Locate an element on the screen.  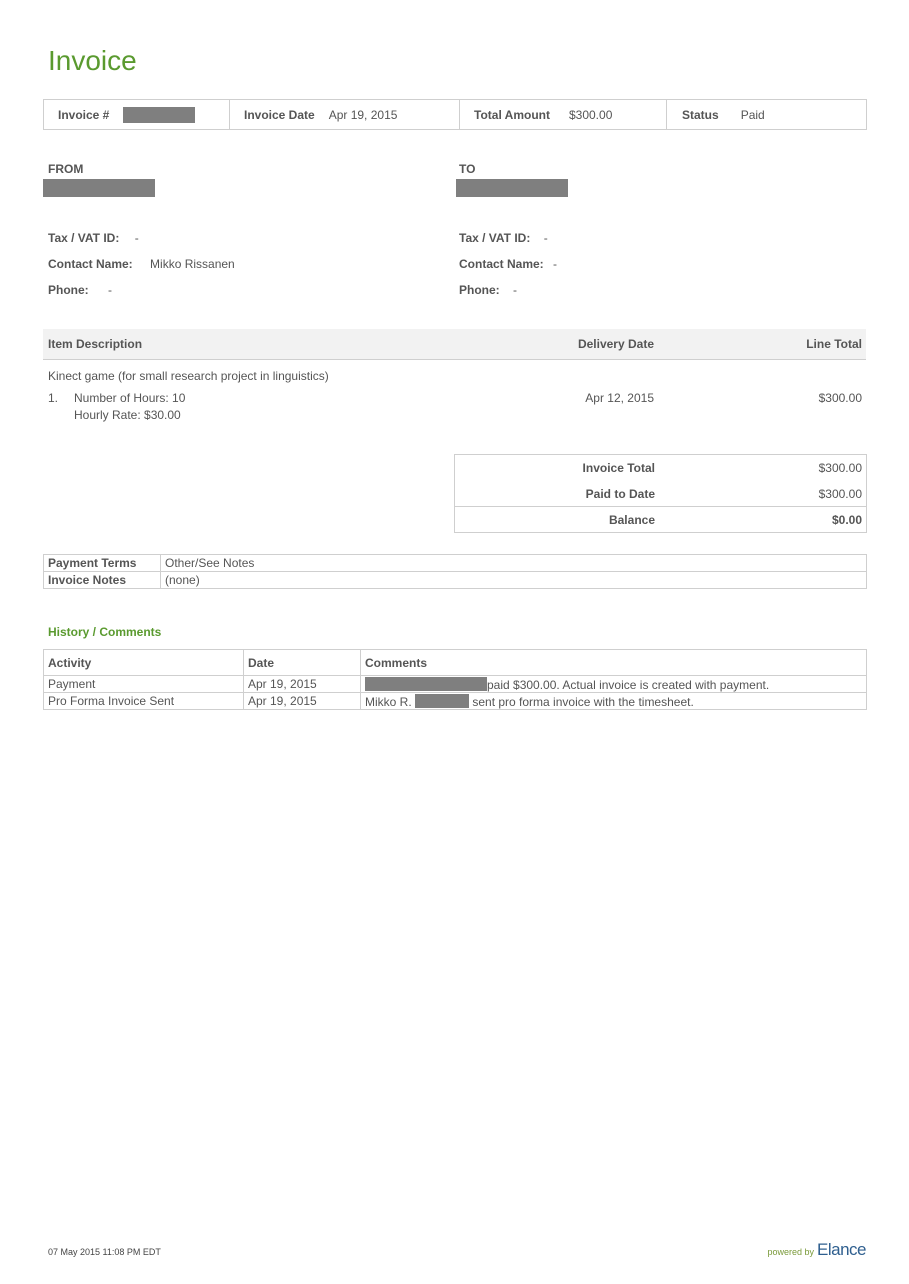
invoice-date-label: Invoice Date is located at coordinates (279, 114).